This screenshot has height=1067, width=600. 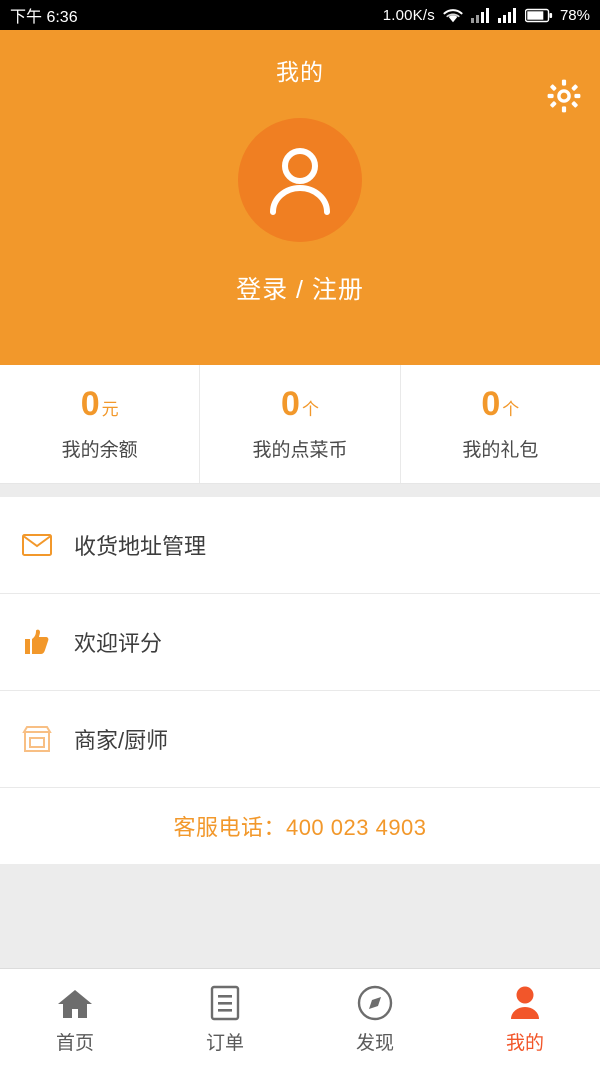 What do you see at coordinates (538, 15) in the screenshot?
I see `battery-icon` at bounding box center [538, 15].